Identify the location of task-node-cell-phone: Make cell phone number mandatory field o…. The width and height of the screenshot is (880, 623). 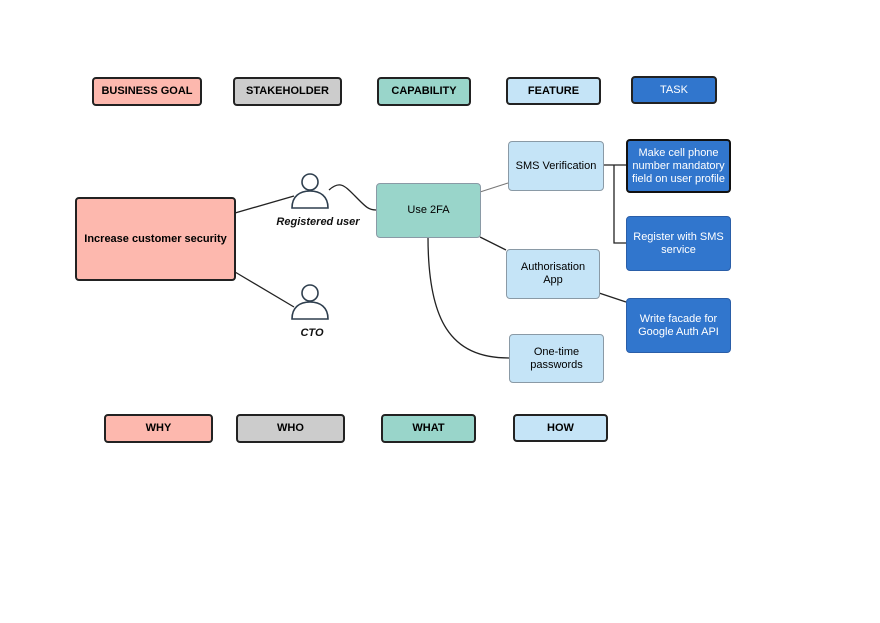
(678, 166).